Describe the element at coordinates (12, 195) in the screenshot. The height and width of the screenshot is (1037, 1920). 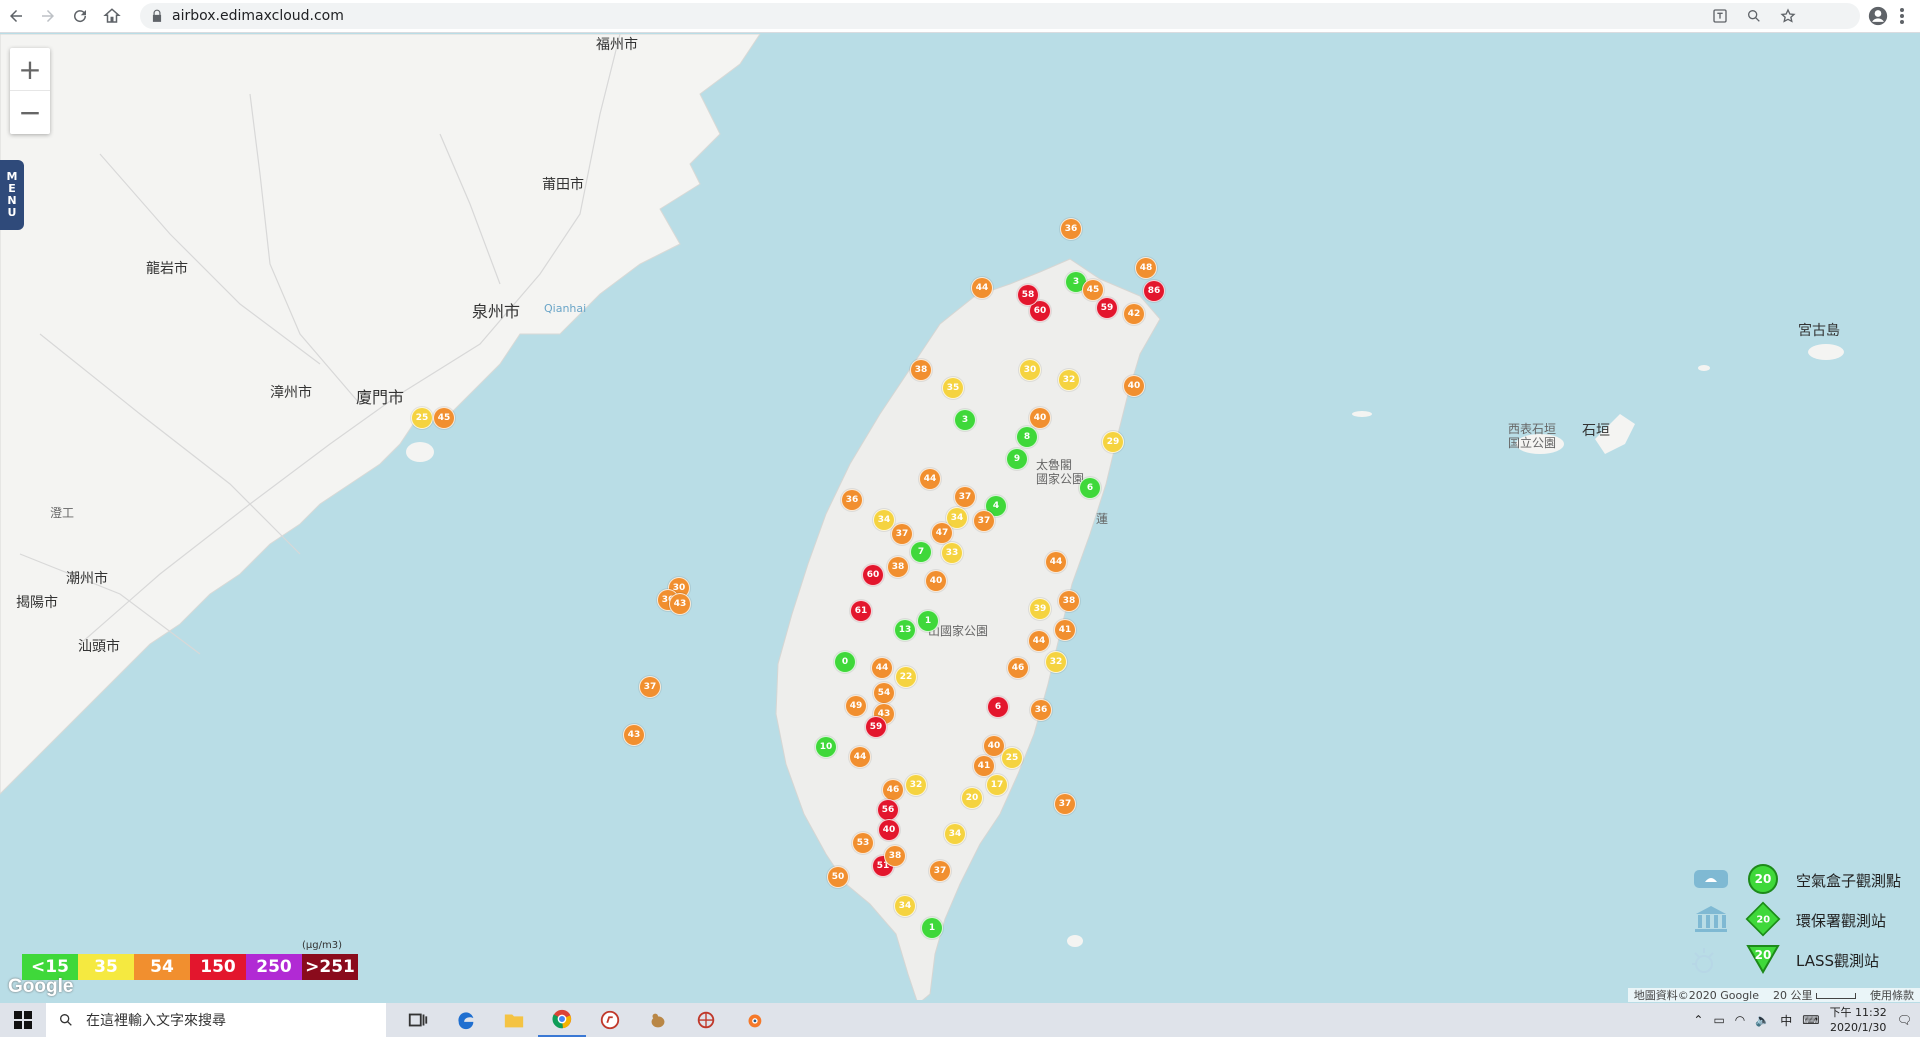
I see `side-menu-tab: M E N U` at that location.